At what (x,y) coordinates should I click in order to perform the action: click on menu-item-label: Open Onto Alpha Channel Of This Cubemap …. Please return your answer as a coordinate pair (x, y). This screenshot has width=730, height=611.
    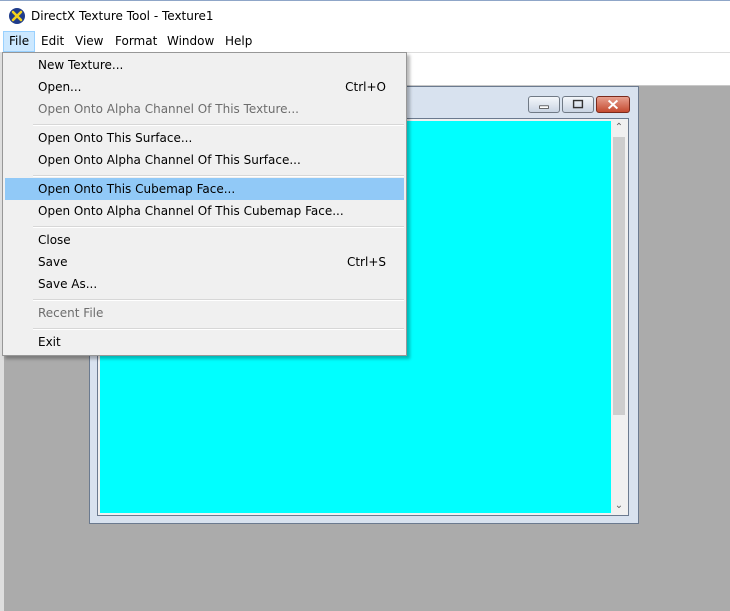
    Looking at the image, I should click on (191, 211).